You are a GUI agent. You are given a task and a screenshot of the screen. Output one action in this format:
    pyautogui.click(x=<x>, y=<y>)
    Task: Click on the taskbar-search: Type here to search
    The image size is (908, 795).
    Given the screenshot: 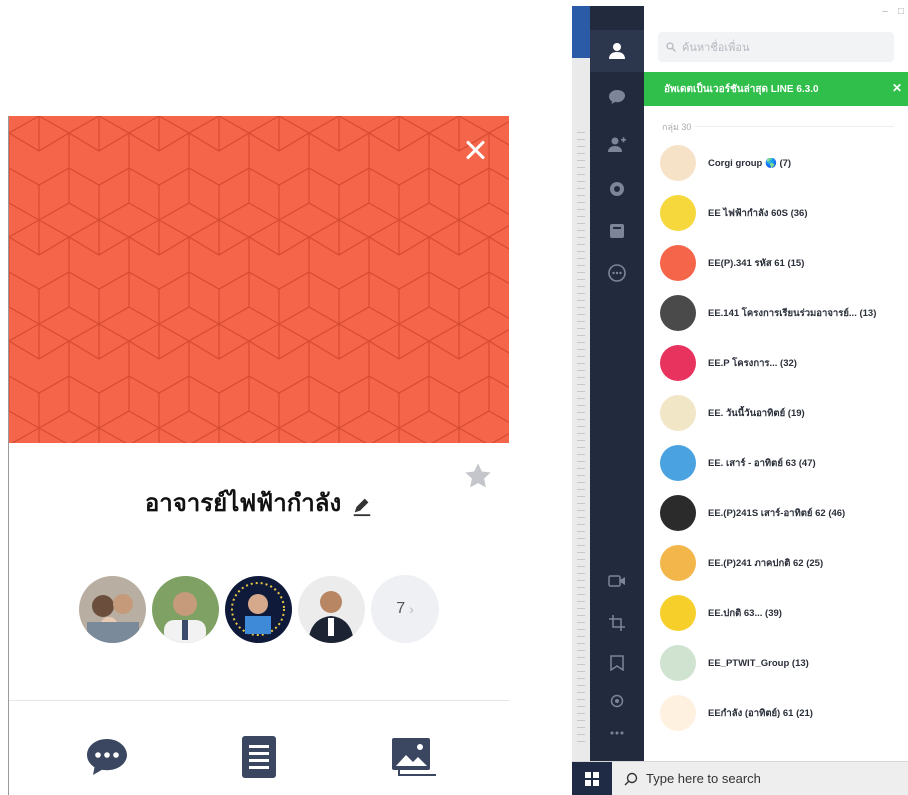 What is the action you would take?
    pyautogui.click(x=686, y=778)
    